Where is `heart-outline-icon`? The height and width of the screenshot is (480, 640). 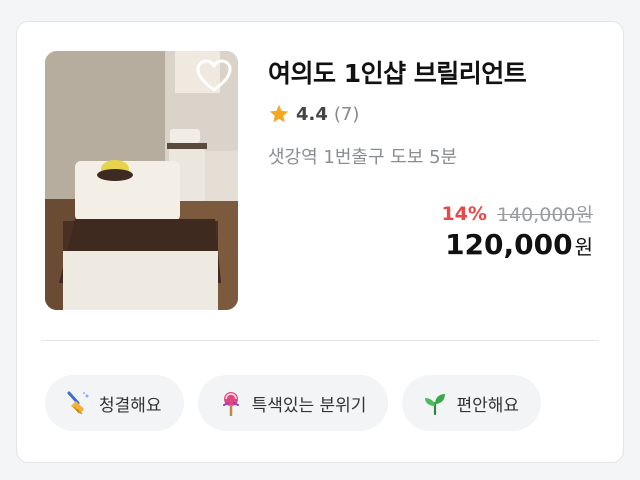 heart-outline-icon is located at coordinates (214, 76).